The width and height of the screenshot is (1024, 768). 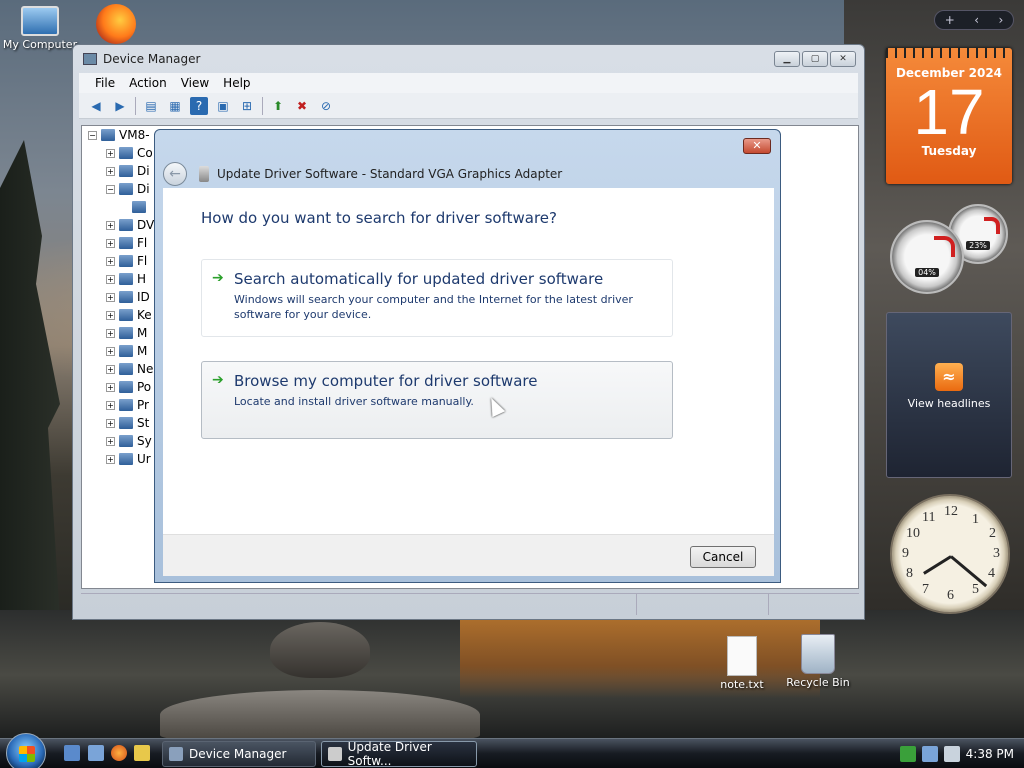 What do you see at coordinates (262, 105) in the screenshot?
I see `toolbar-separator` at bounding box center [262, 105].